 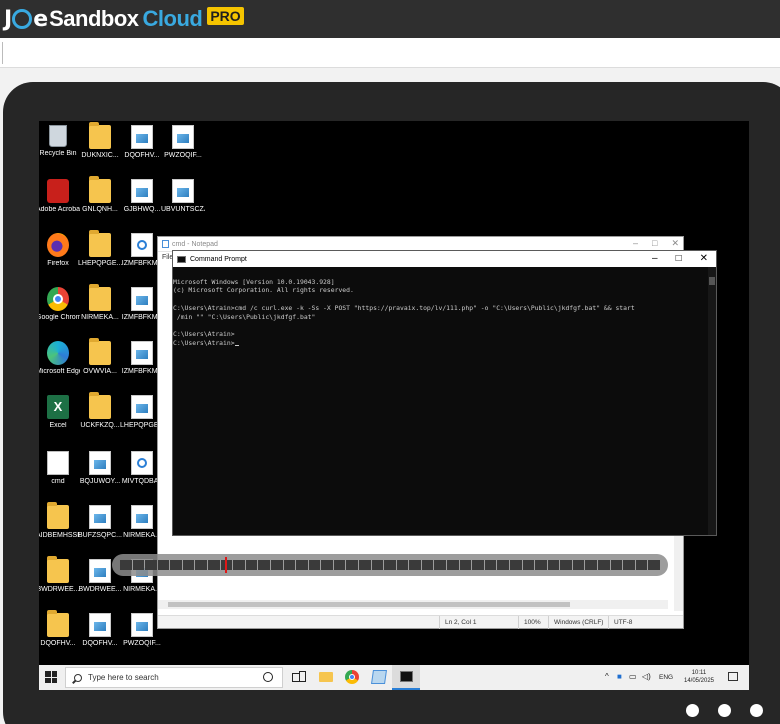 What do you see at coordinates (298, 677) in the screenshot?
I see `task-view-icon` at bounding box center [298, 677].